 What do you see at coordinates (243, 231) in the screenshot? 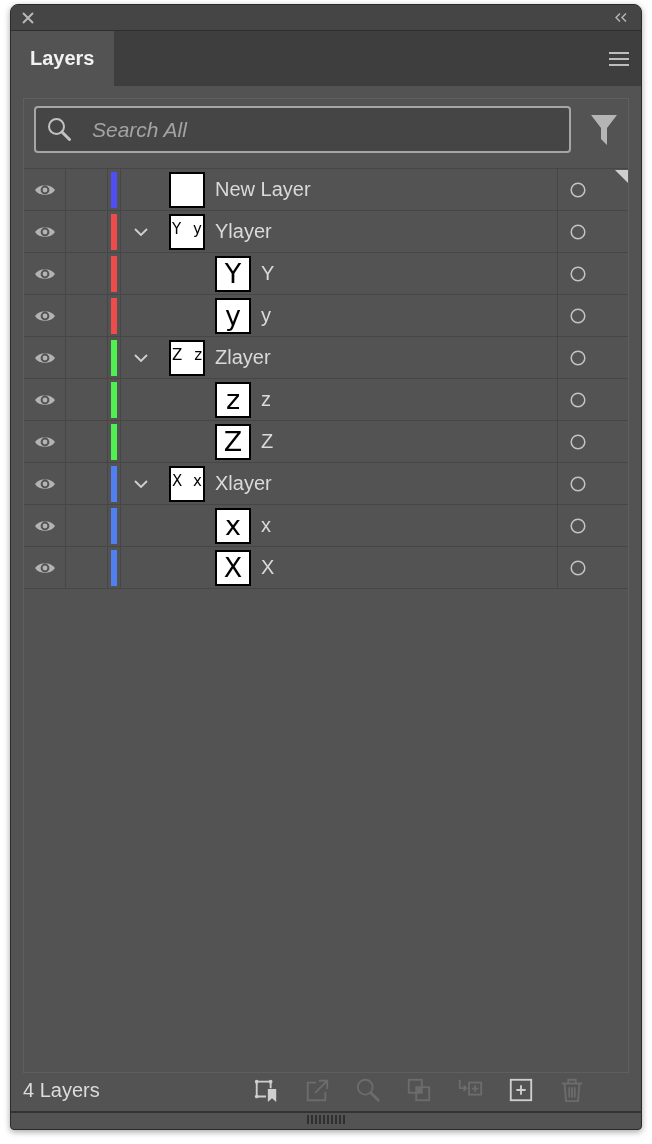
I see `layer-name: Ylayer` at bounding box center [243, 231].